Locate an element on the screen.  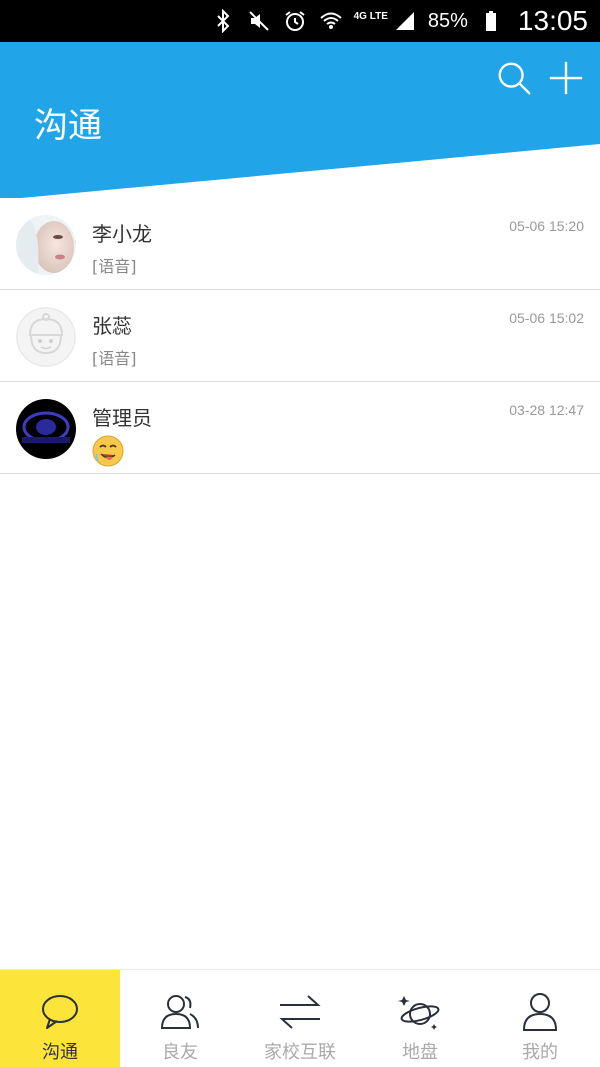
bottom-nav: 沟通 良友 家校互联 地盘 我的 is located at coordinates (300, 1018).